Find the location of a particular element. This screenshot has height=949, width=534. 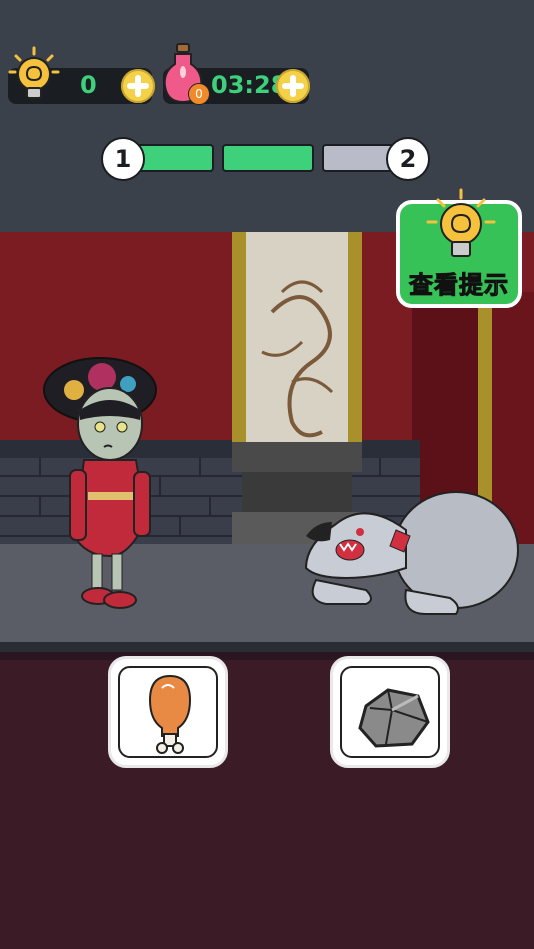

floor-edge is located at coordinates (267, 647).